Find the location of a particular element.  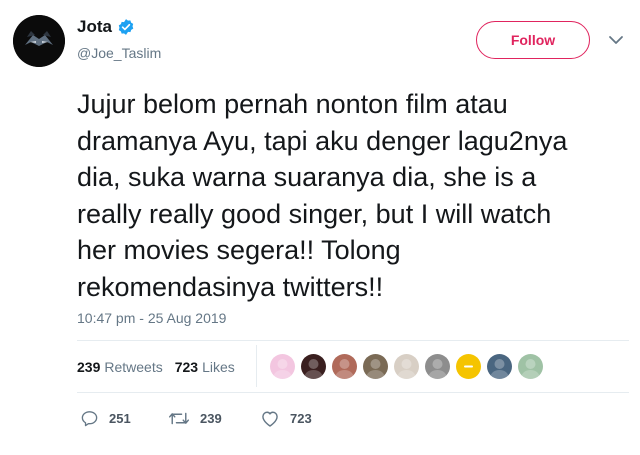

stats-separator is located at coordinates (256, 366).